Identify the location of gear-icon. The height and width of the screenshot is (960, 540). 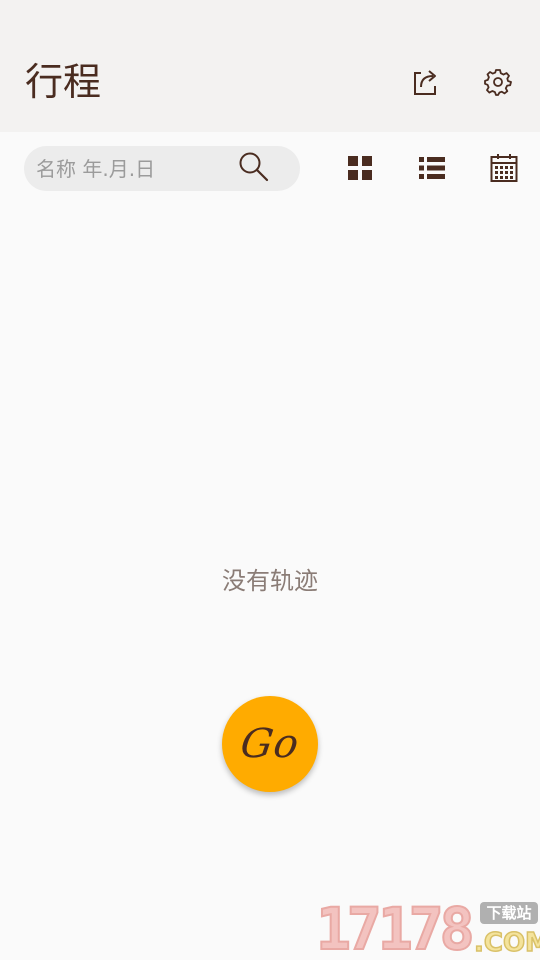
(498, 84).